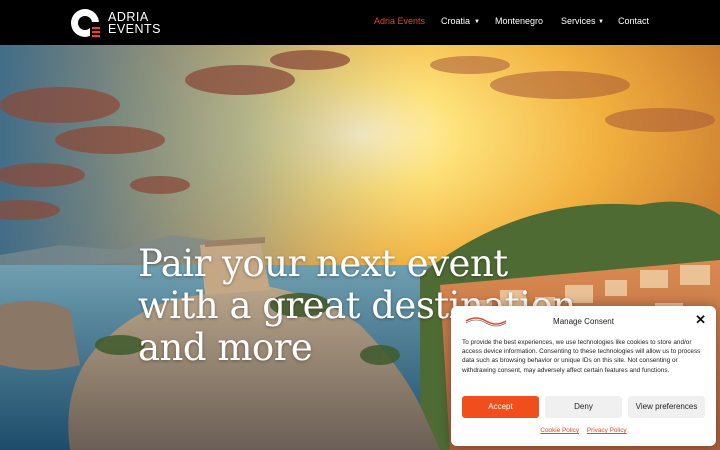  Describe the element at coordinates (500, 407) in the screenshot. I see `accept-button: Accept` at that location.